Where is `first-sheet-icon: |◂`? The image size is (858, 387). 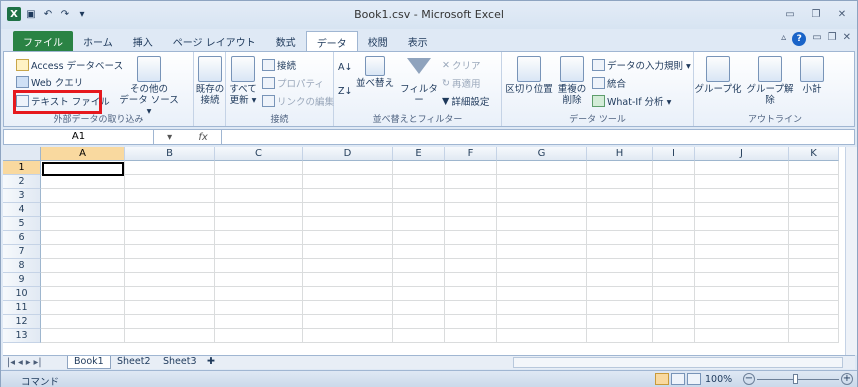
first-sheet-icon: |◂ is located at coordinates (11, 362).